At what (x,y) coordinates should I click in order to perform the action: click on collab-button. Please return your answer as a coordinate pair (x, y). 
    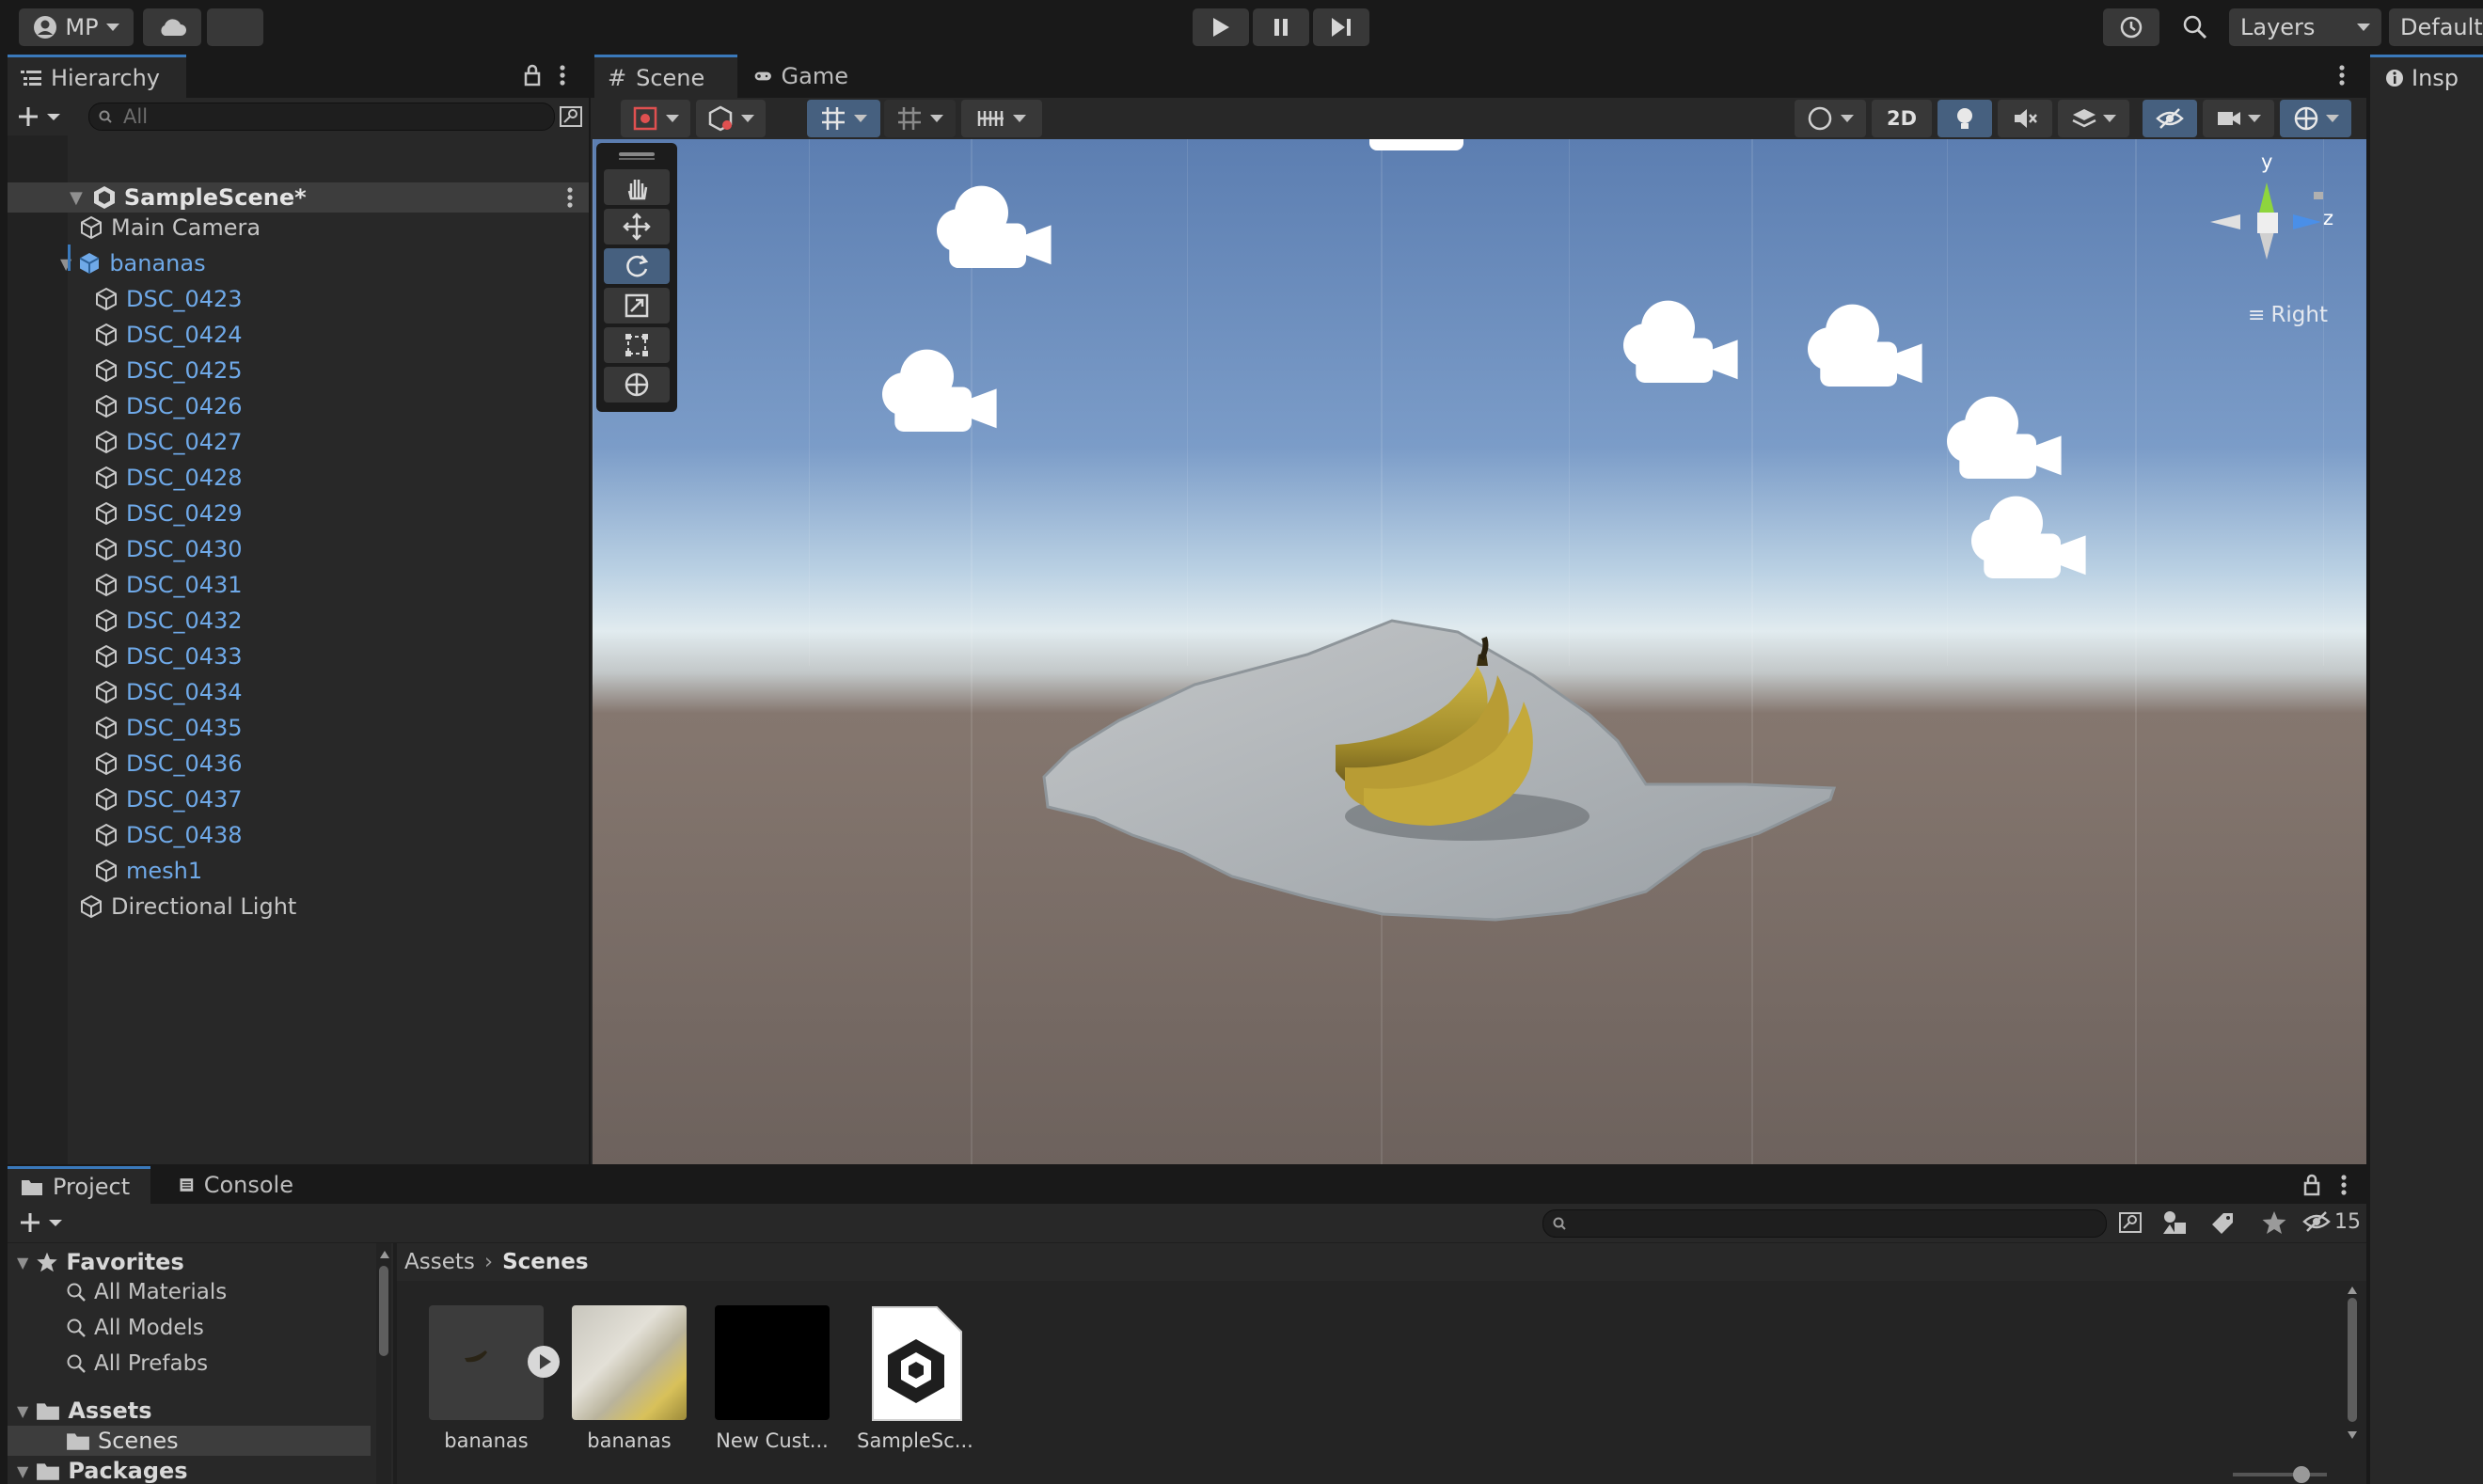
    Looking at the image, I should click on (235, 27).